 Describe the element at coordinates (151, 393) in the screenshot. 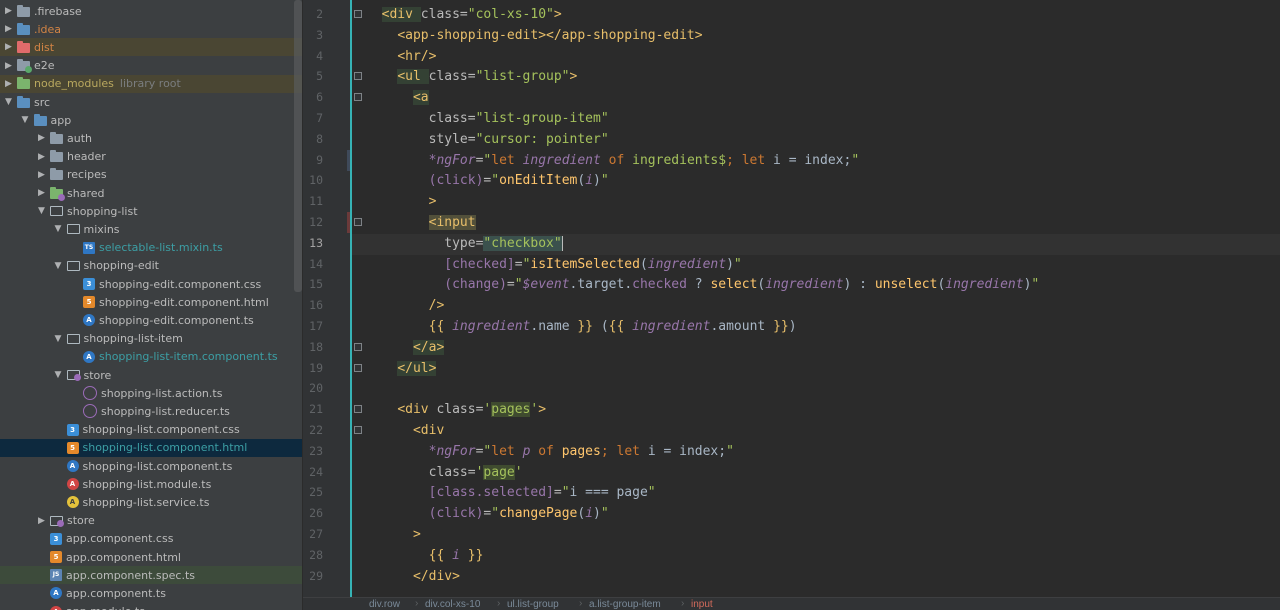

I see `tree-item: shopping-list.action.ts` at that location.